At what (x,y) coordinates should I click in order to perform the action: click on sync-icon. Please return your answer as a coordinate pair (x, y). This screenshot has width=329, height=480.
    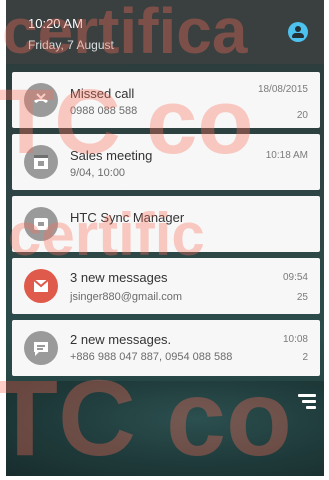
    Looking at the image, I should click on (41, 224).